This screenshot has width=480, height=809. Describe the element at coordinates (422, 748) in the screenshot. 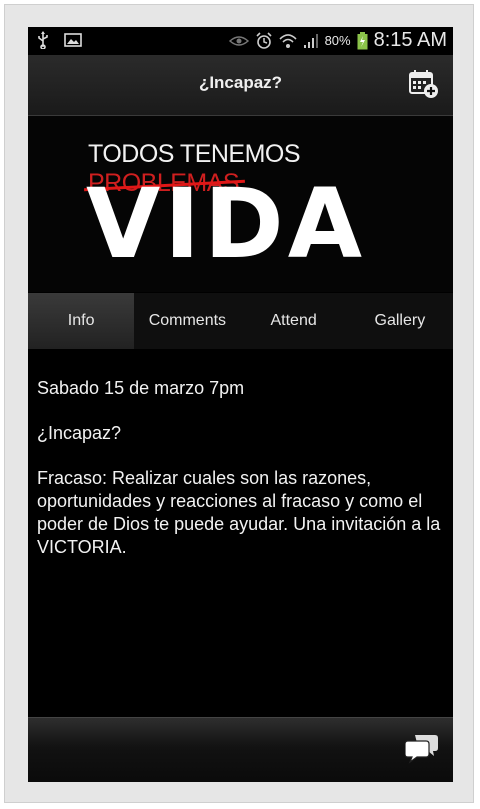

I see `comment-icon` at that location.